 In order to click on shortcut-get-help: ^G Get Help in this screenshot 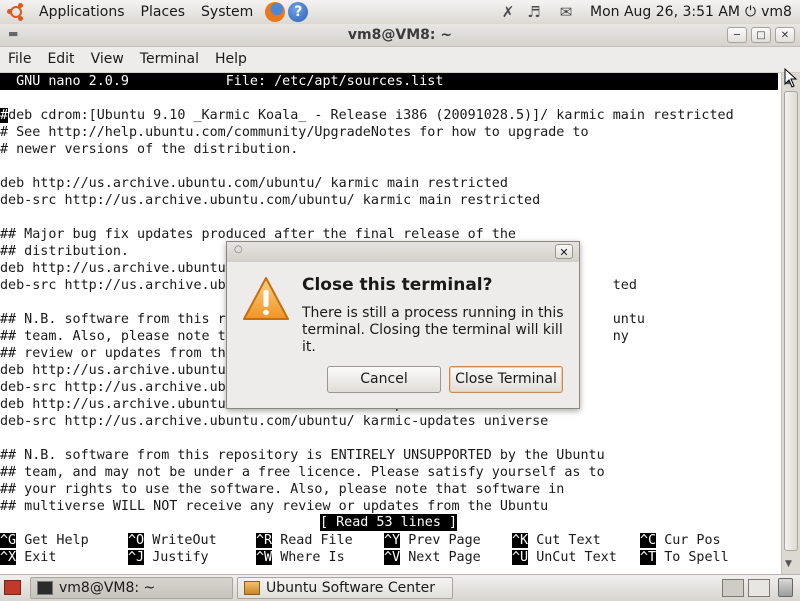, I will do `click(44, 540)`.